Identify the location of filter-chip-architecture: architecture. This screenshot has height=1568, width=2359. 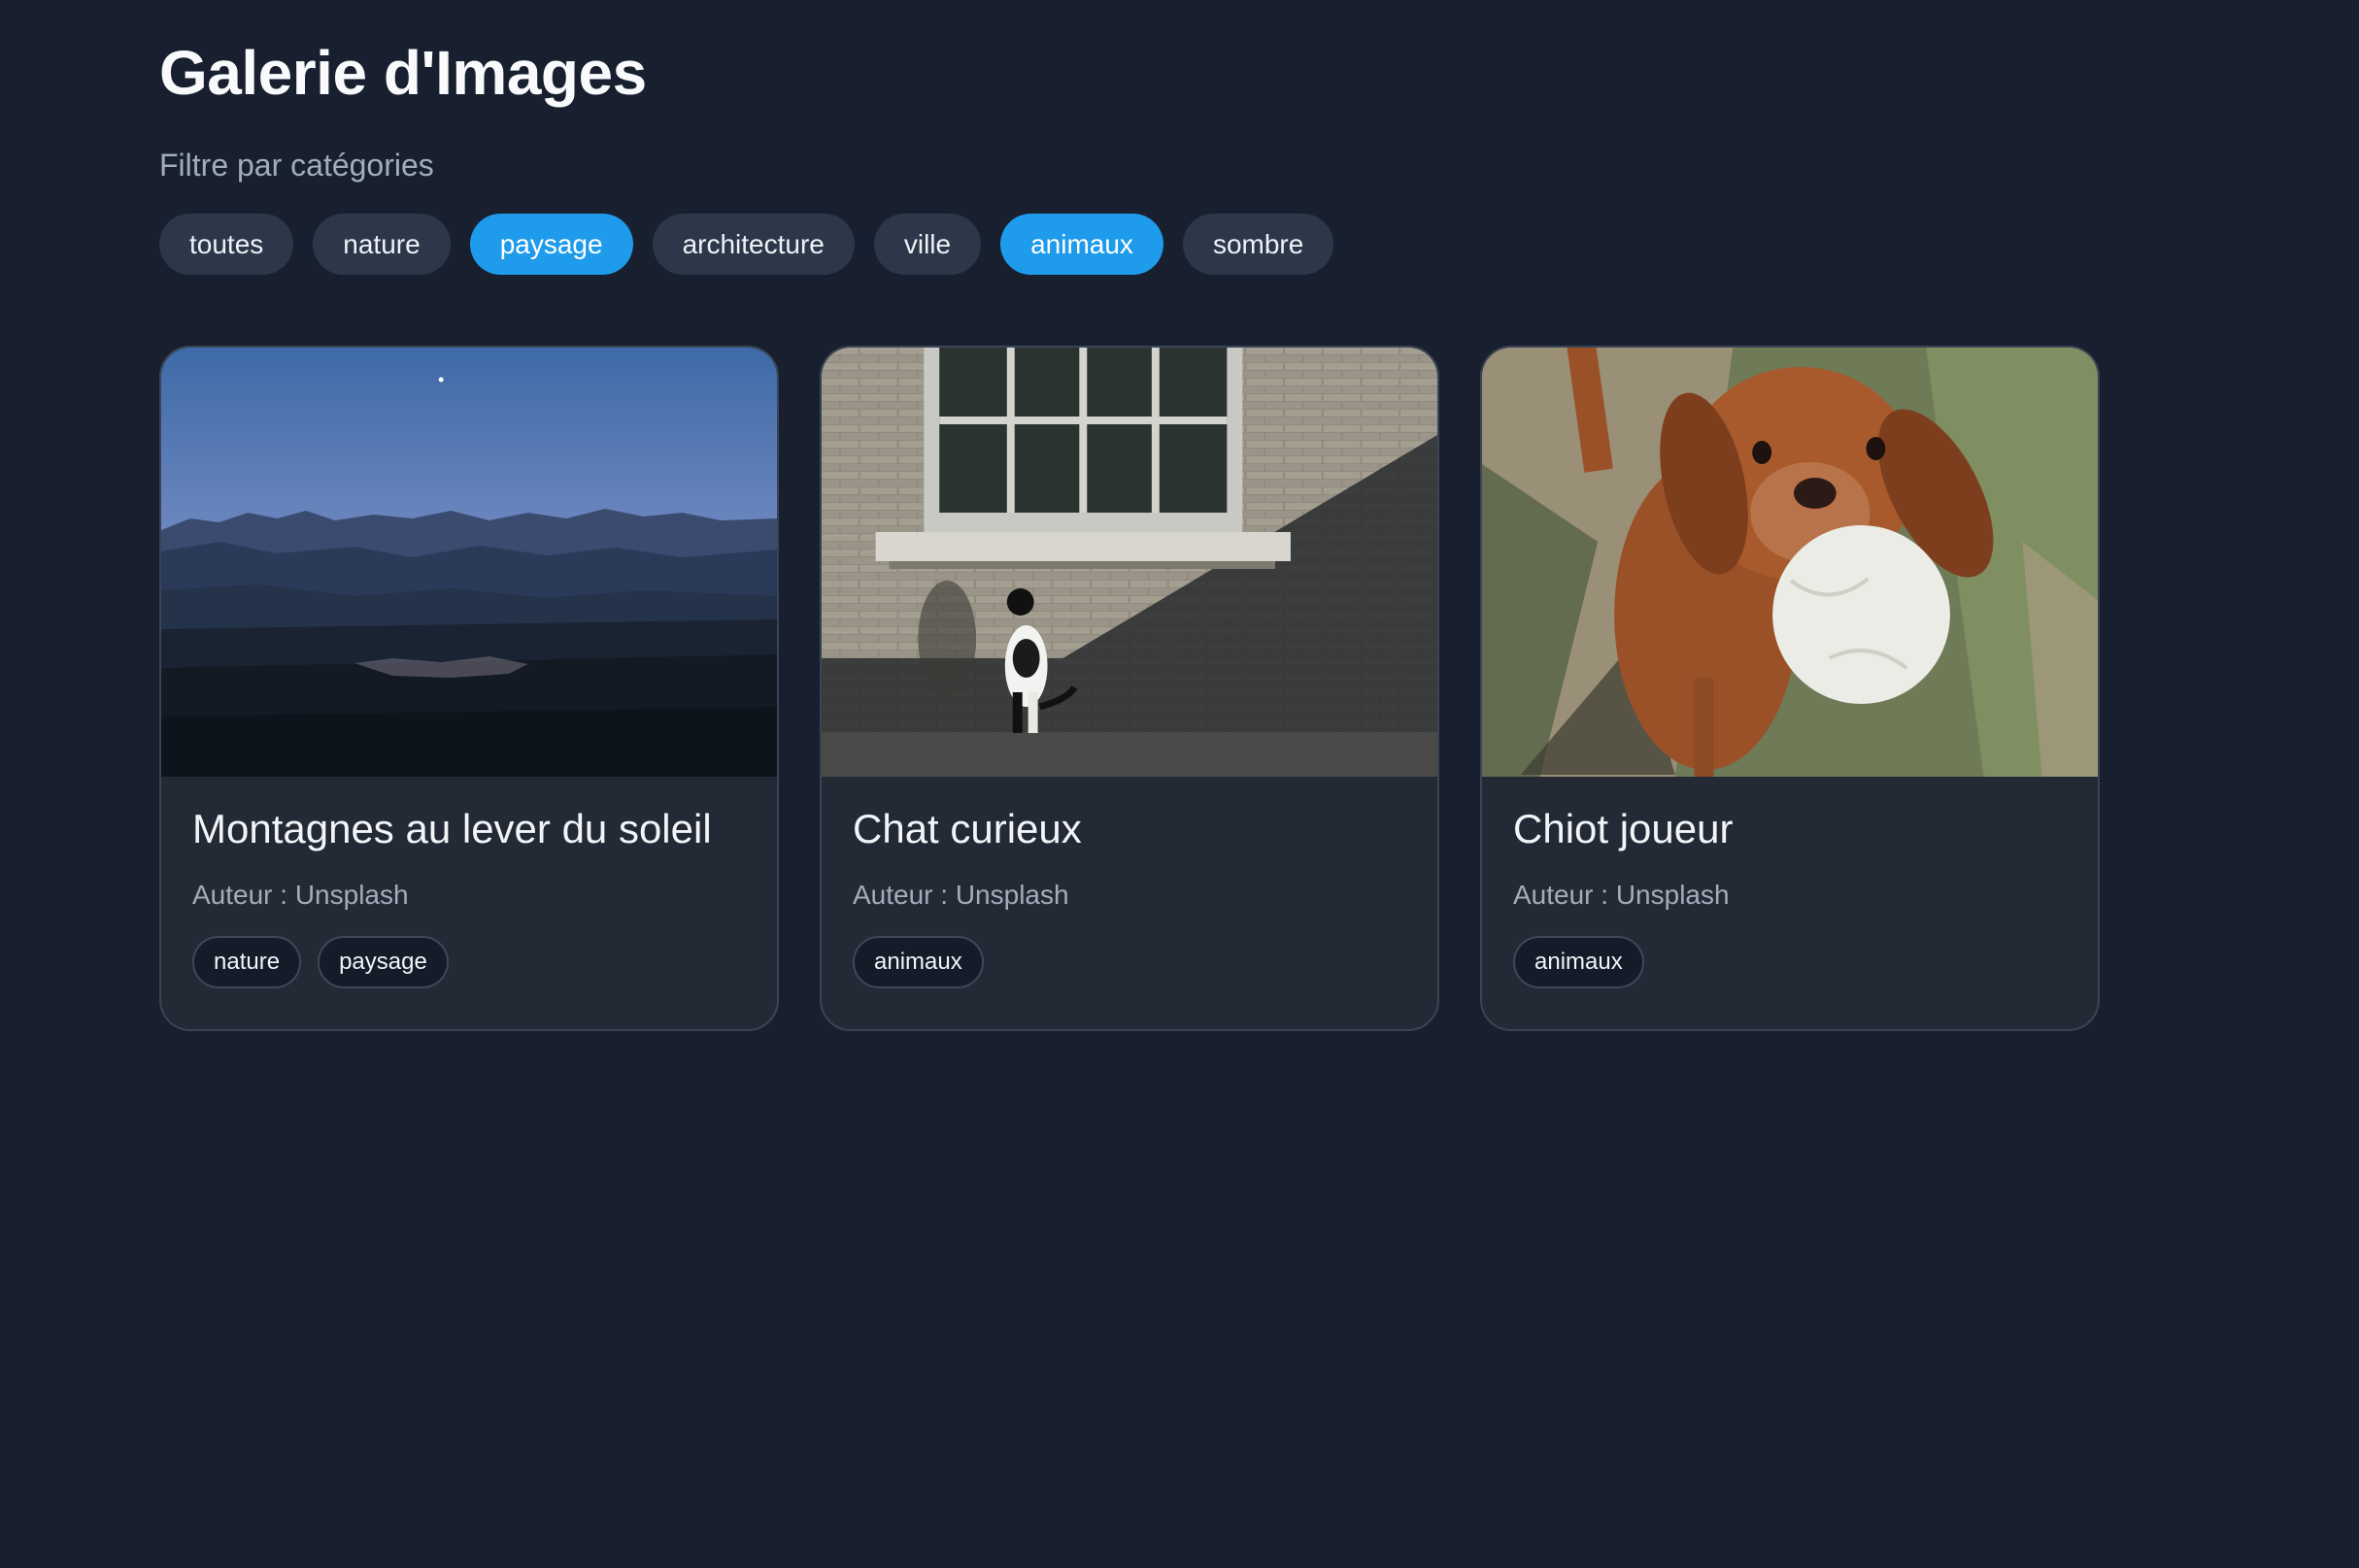
(753, 244).